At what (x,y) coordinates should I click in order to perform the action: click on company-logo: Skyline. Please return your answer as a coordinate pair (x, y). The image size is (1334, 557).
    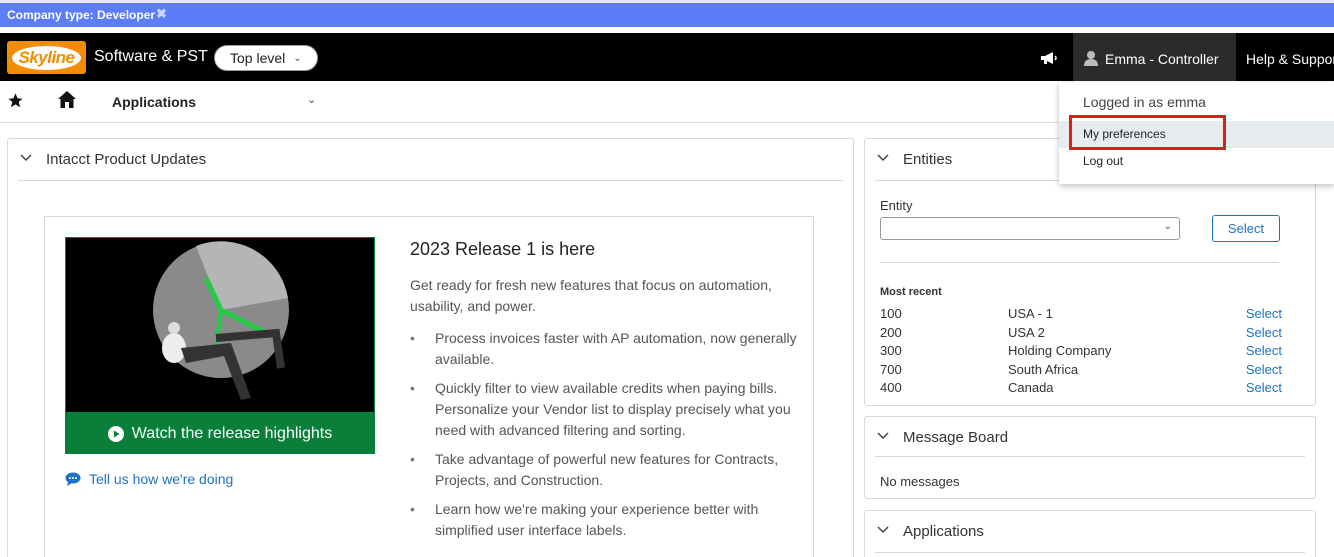
    Looking at the image, I should click on (46, 57).